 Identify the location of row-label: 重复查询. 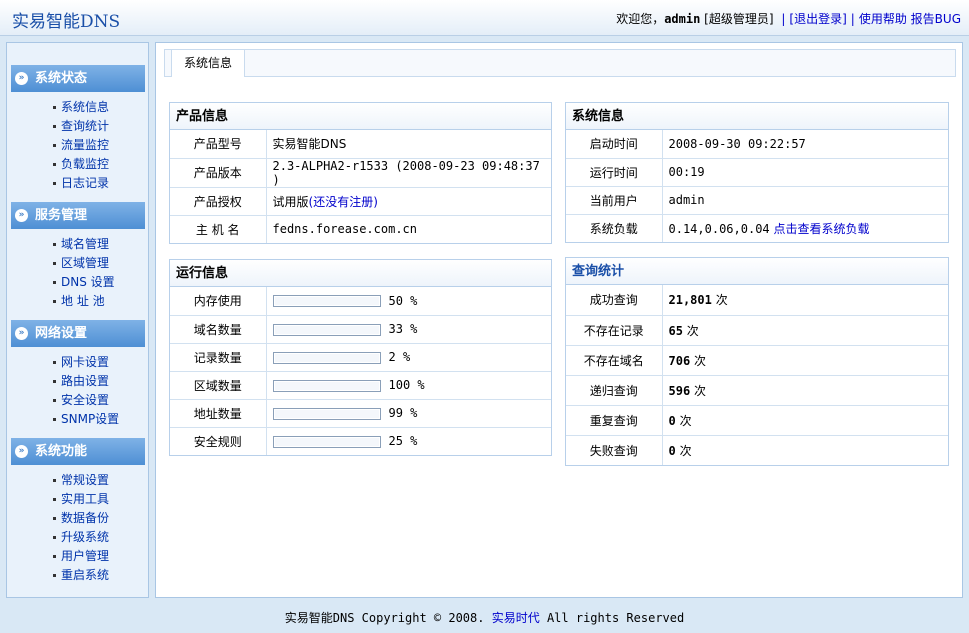
(614, 420).